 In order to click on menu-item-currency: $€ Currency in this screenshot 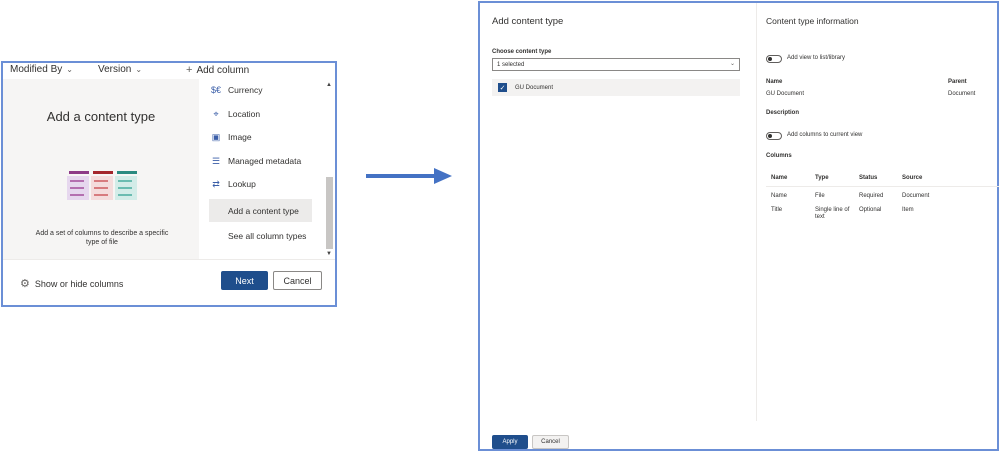, I will do `click(236, 90)`.